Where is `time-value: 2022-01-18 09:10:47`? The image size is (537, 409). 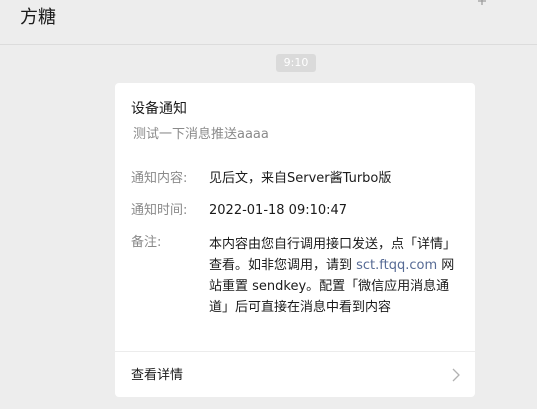 time-value: 2022-01-18 09:10:47 is located at coordinates (278, 210).